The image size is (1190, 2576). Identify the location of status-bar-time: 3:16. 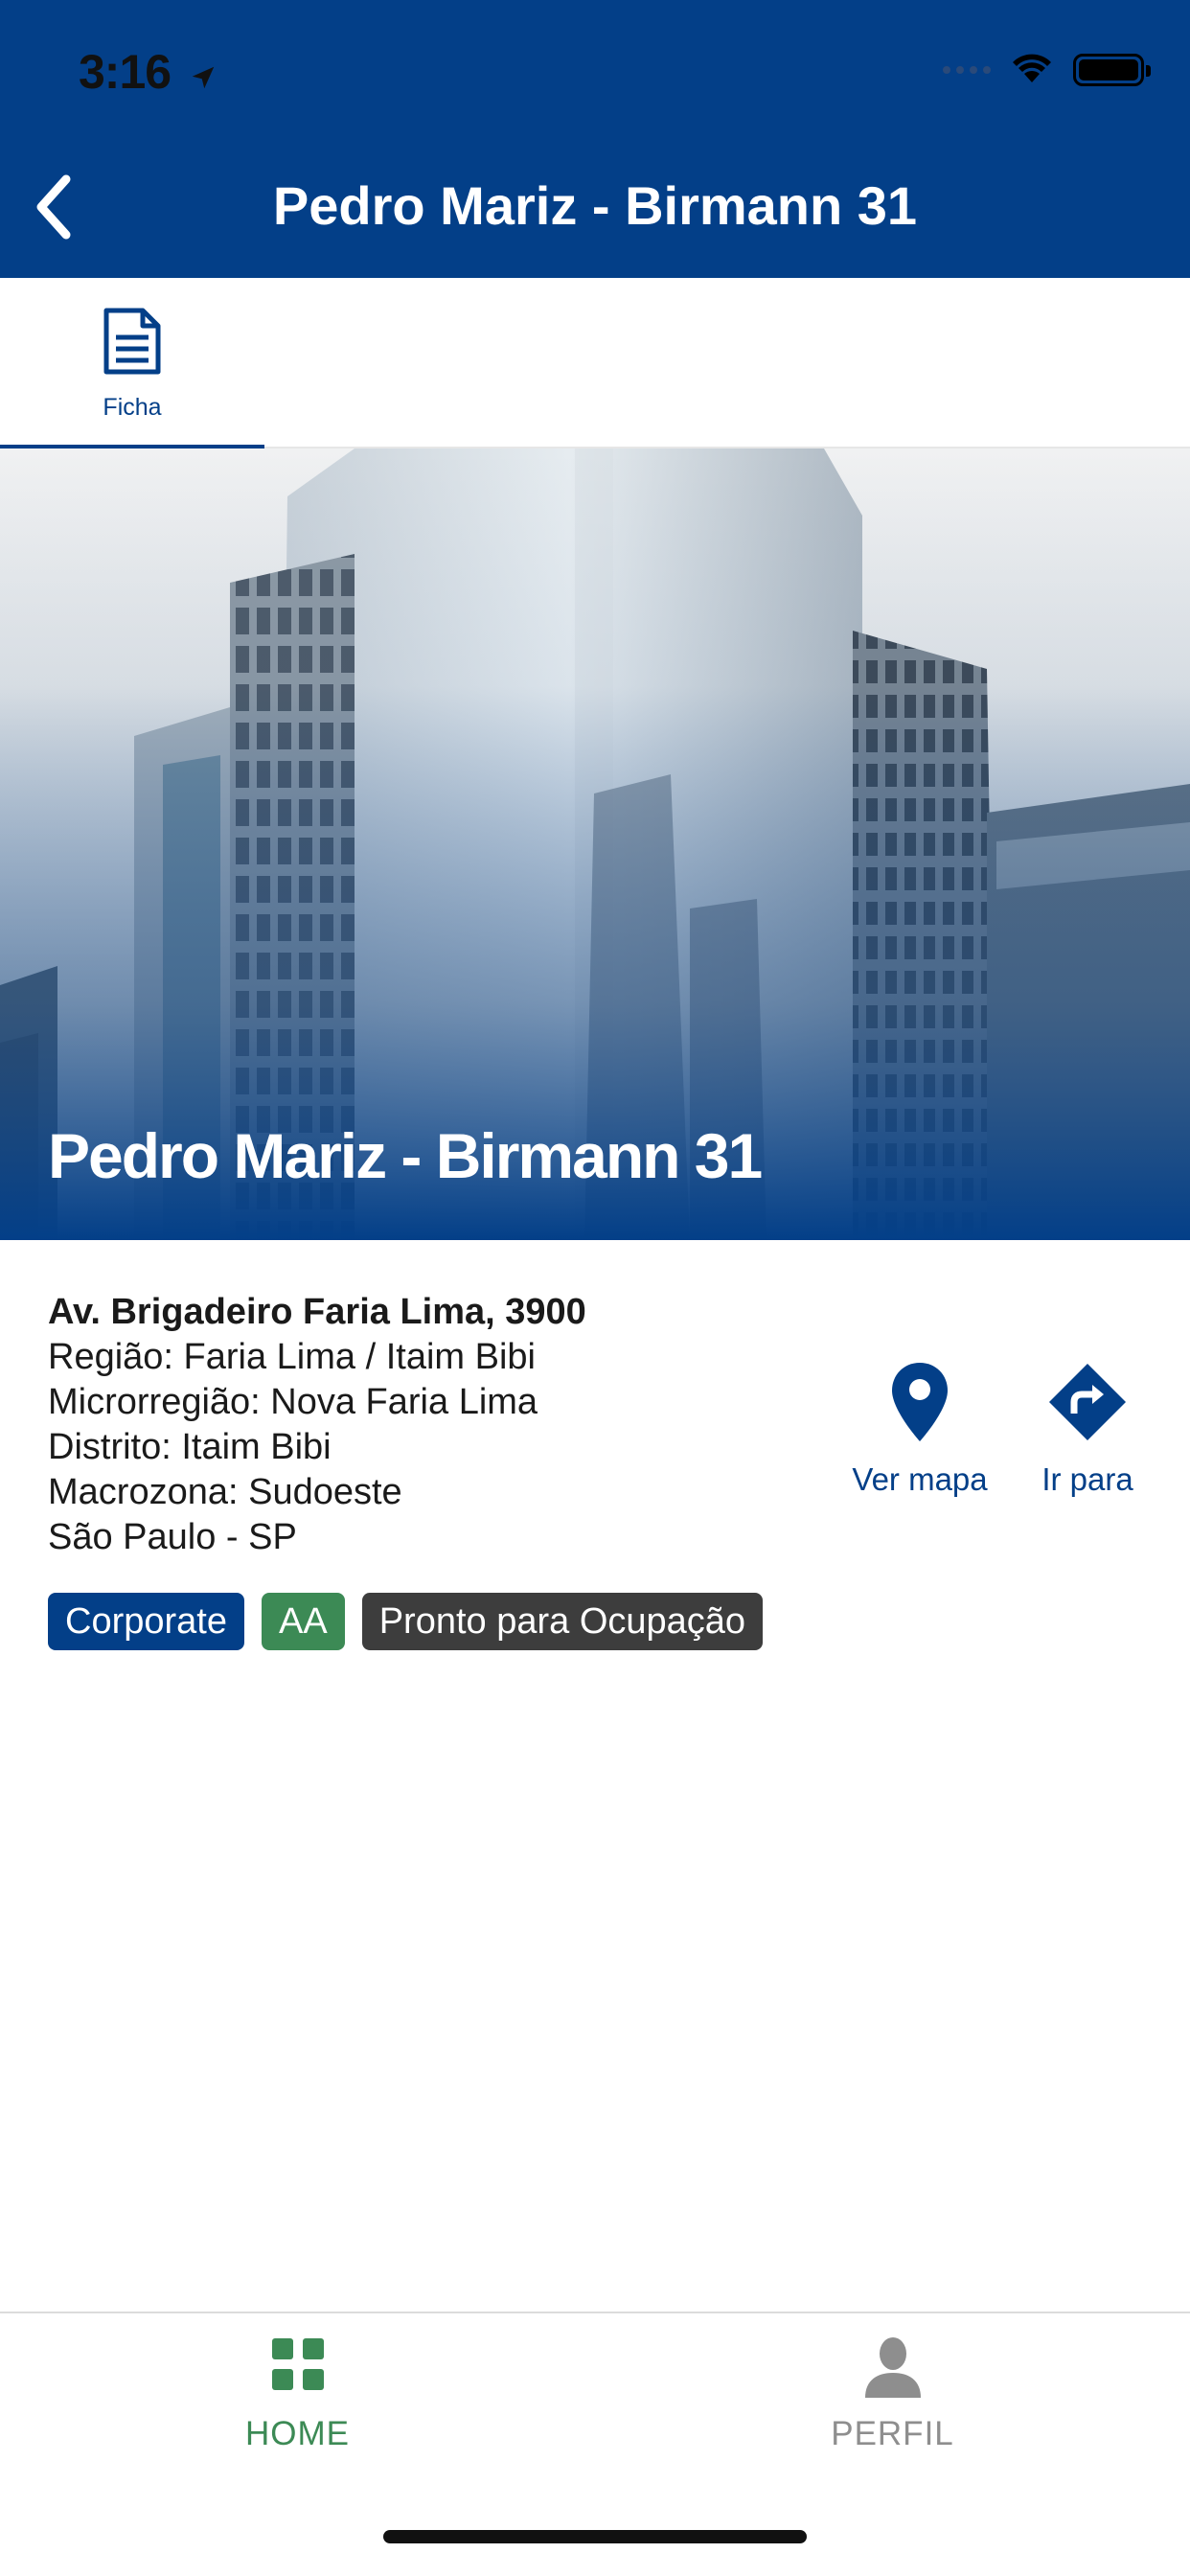
(148, 74).